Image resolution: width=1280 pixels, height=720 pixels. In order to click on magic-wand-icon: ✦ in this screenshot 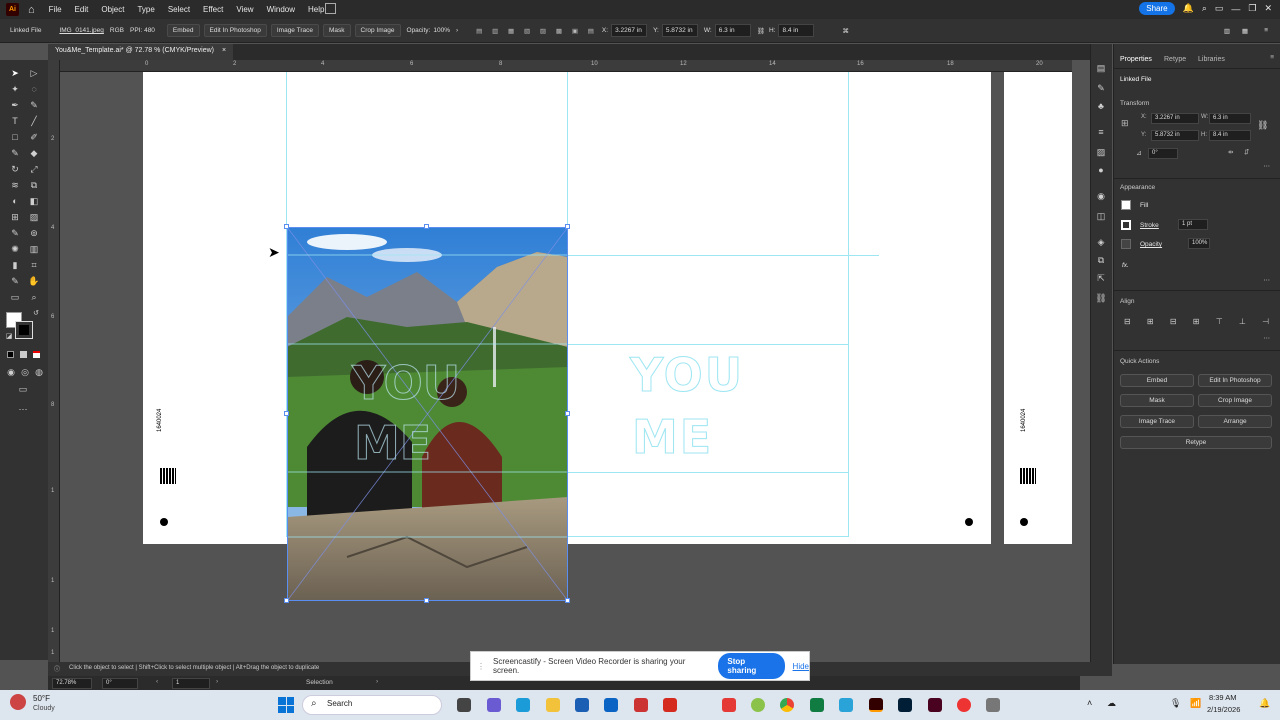, I will do `click(15, 89)`.